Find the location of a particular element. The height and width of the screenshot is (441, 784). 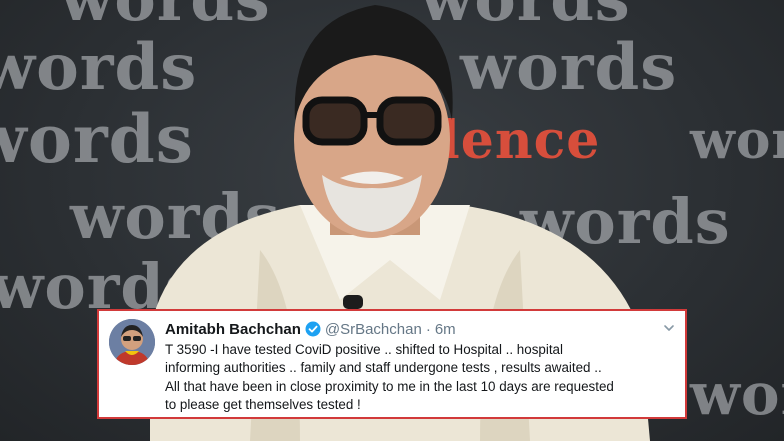

tweet-header: Amitabh Bachchan @SrBachchan · 6m is located at coordinates (411, 329).